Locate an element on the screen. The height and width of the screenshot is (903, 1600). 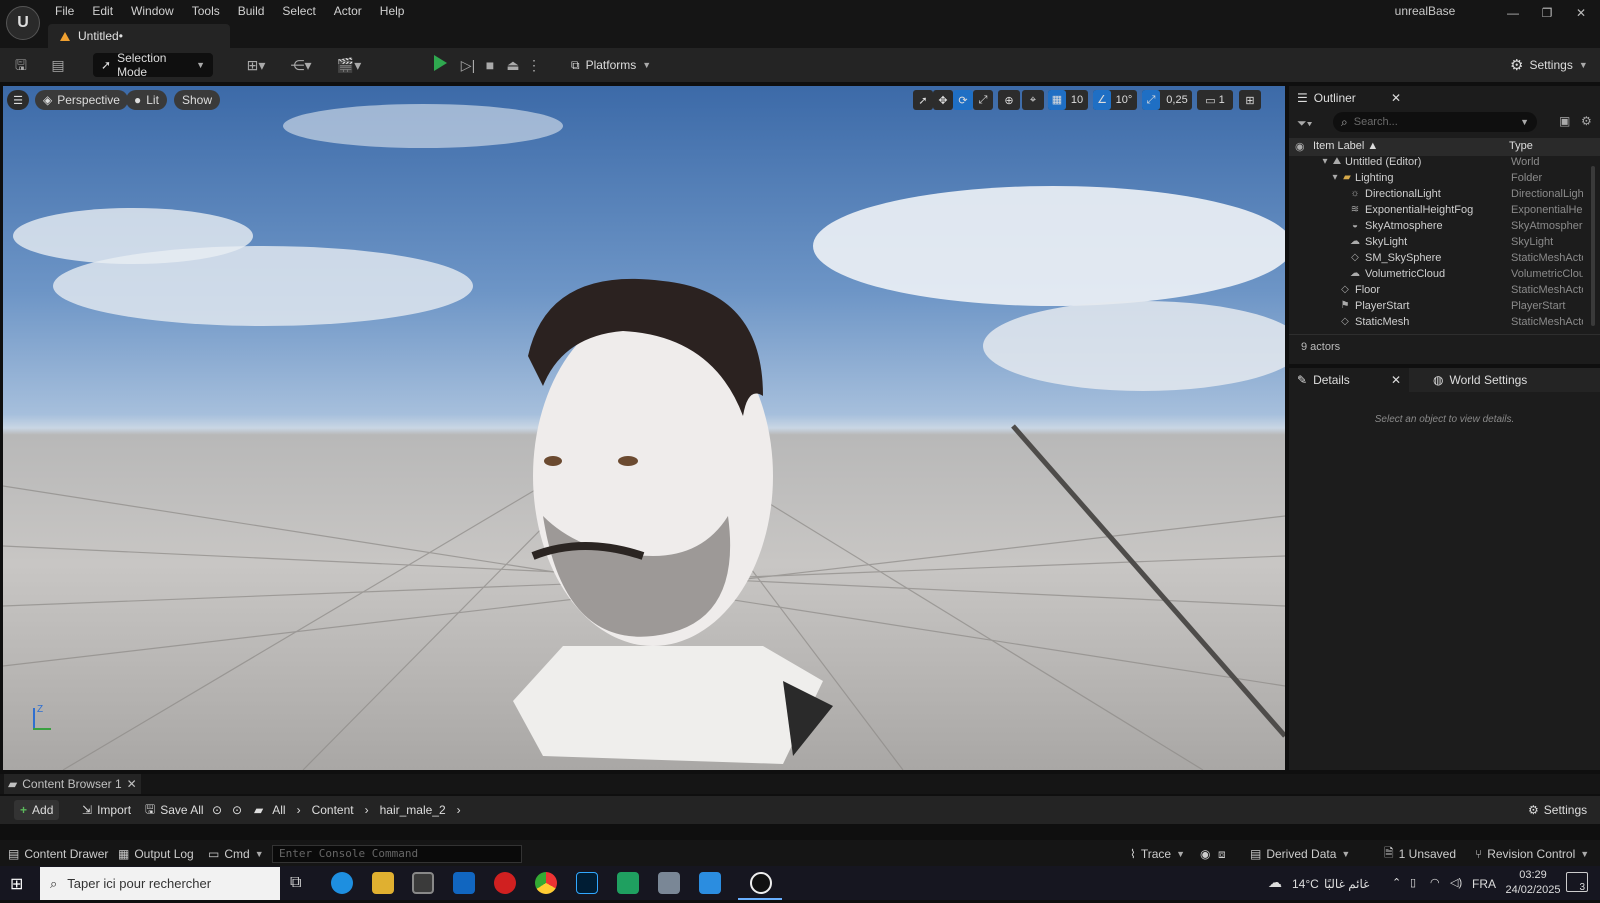
save-all-button: 🖫 Save All is located at coordinates (174, 810).